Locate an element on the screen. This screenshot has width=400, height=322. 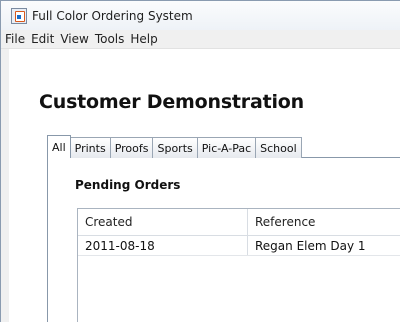
column-header-reference: Reference is located at coordinates (324, 222).